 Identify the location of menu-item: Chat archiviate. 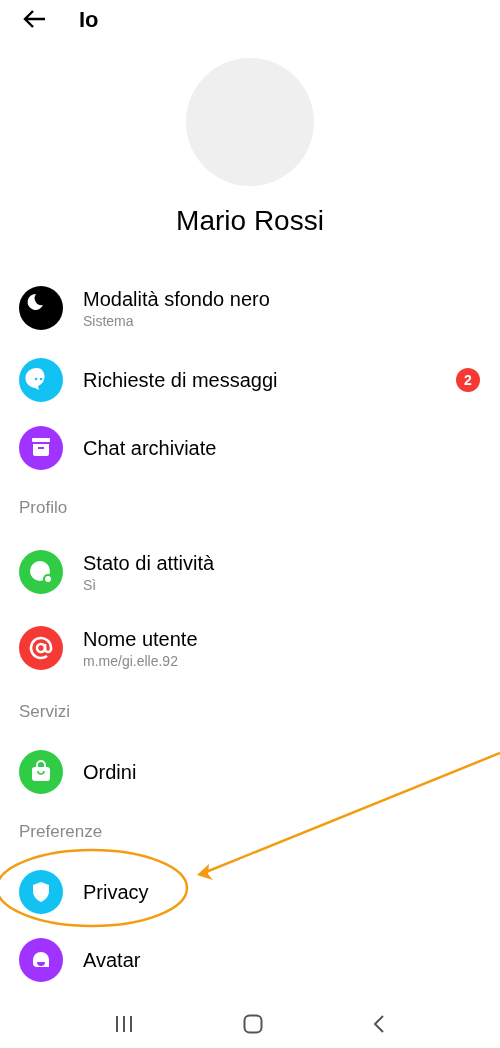
(250, 448).